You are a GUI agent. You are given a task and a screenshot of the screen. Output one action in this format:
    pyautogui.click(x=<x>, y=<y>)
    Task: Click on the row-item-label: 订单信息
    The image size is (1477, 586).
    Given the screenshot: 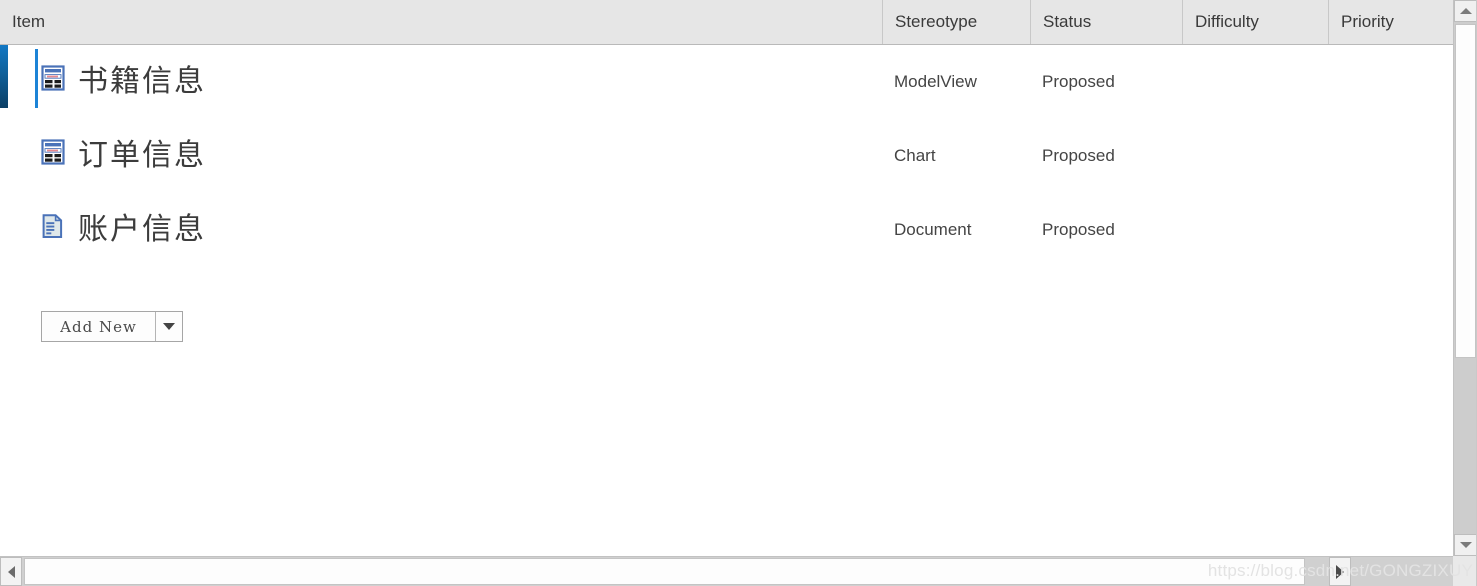 What is the action you would take?
    pyautogui.click(x=142, y=155)
    